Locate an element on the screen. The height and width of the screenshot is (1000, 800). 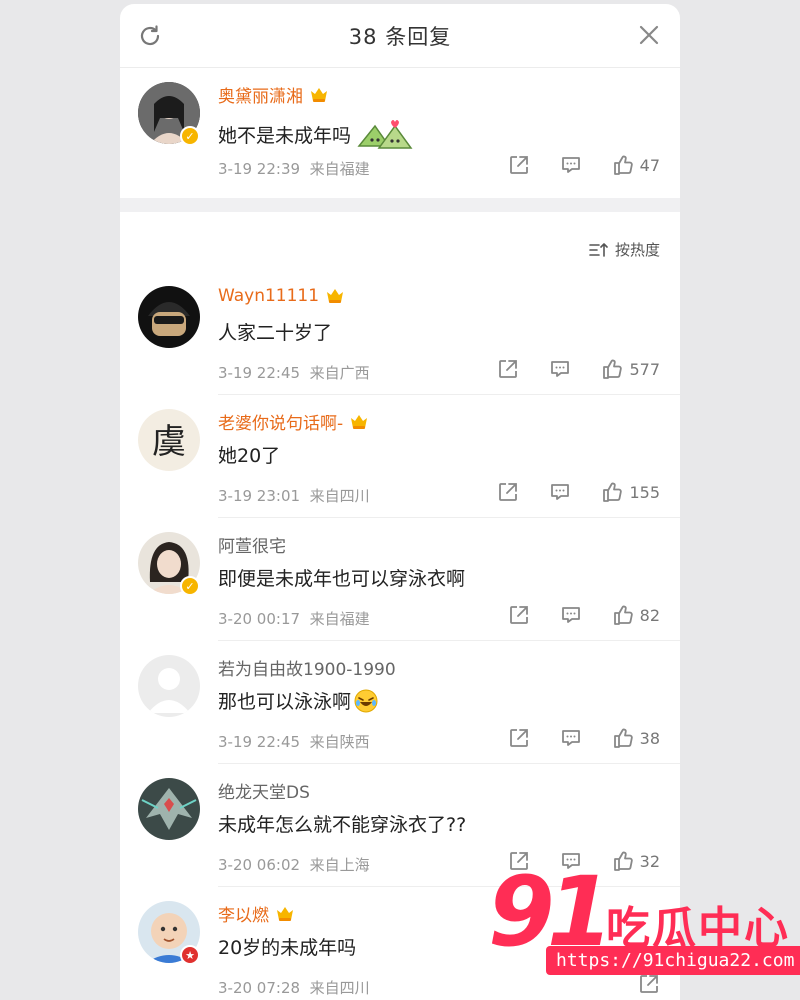
comment-actions: 577 is located at coordinates (578, 369).